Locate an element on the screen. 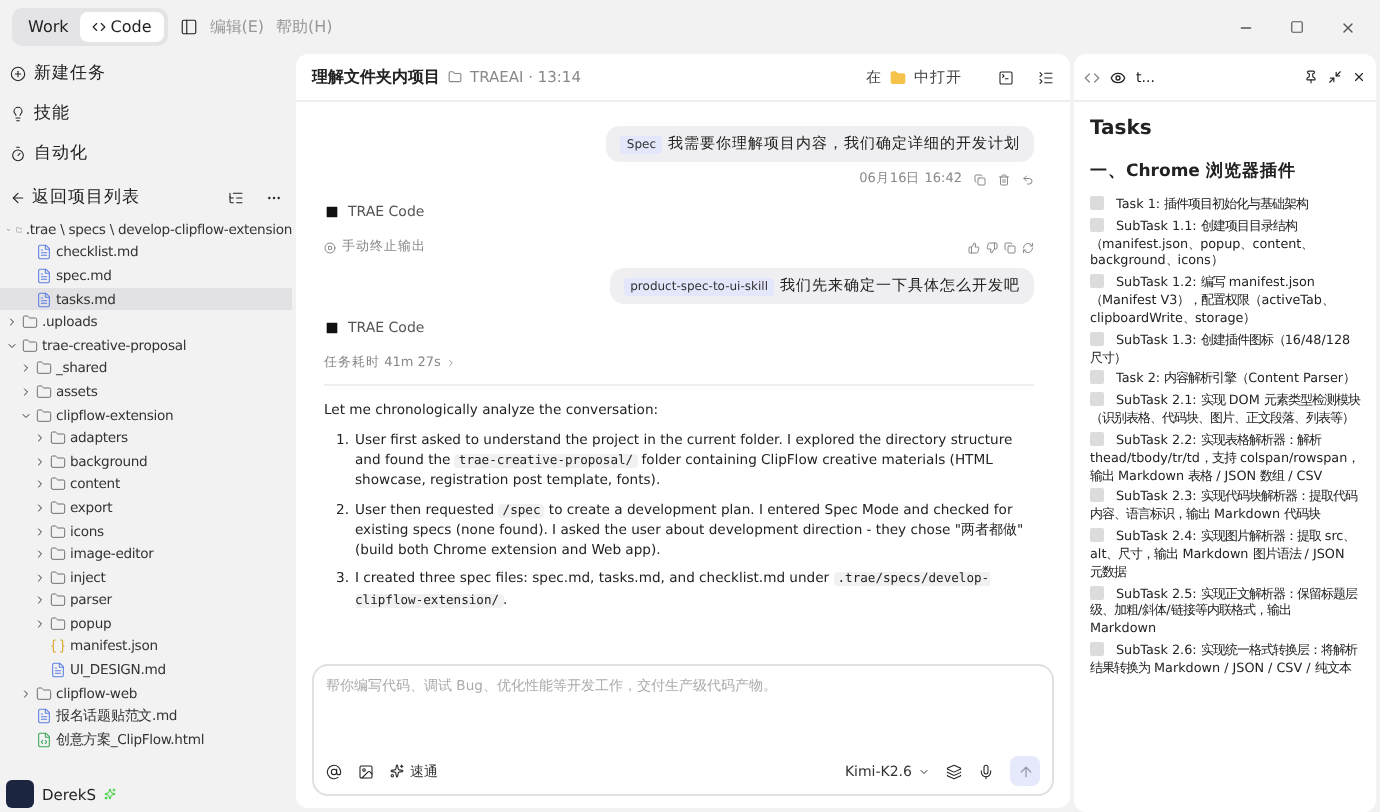  refresh-icon is located at coordinates (1028, 247).